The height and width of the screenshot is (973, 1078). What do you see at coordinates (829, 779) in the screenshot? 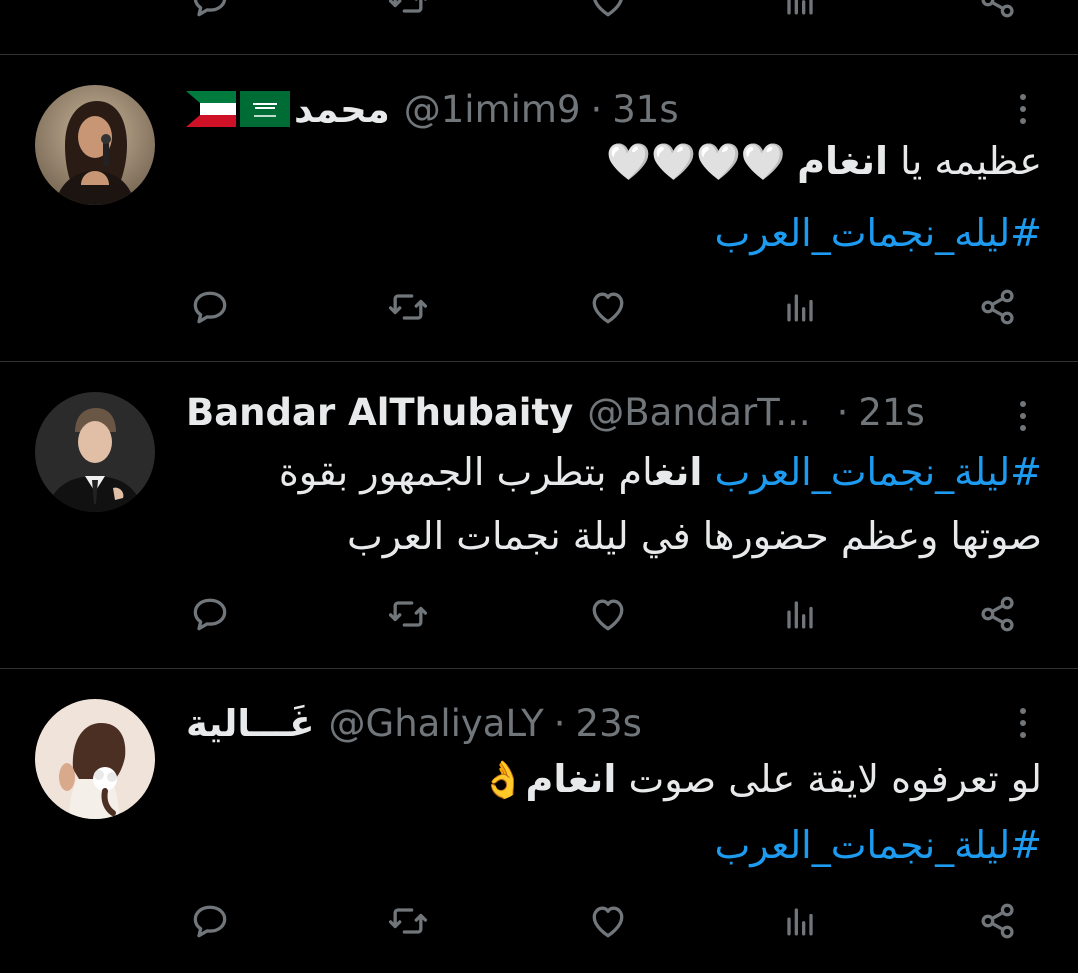
I see `text-segment: لو تعرفوه لايقة على صوت` at bounding box center [829, 779].